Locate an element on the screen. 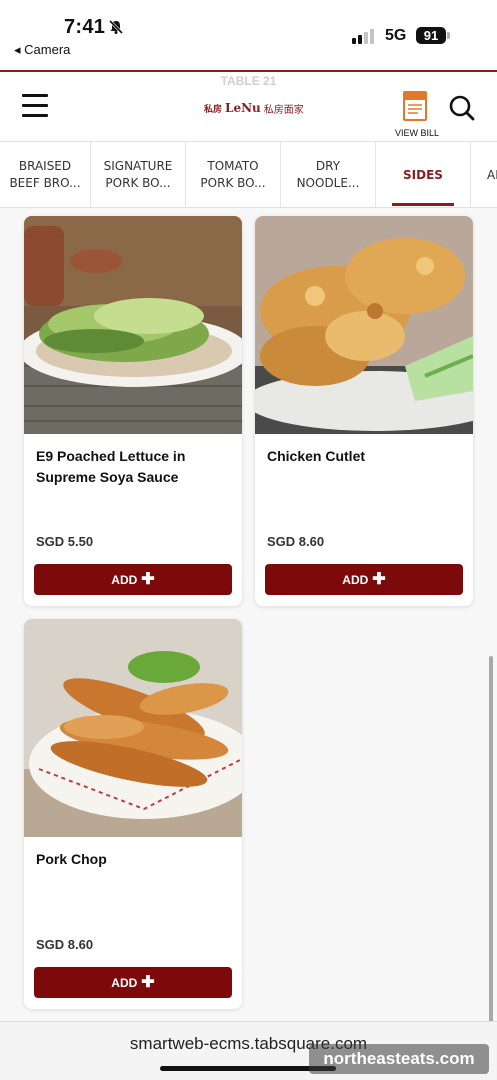  back-to-camera: ◂ Camera is located at coordinates (42, 50).